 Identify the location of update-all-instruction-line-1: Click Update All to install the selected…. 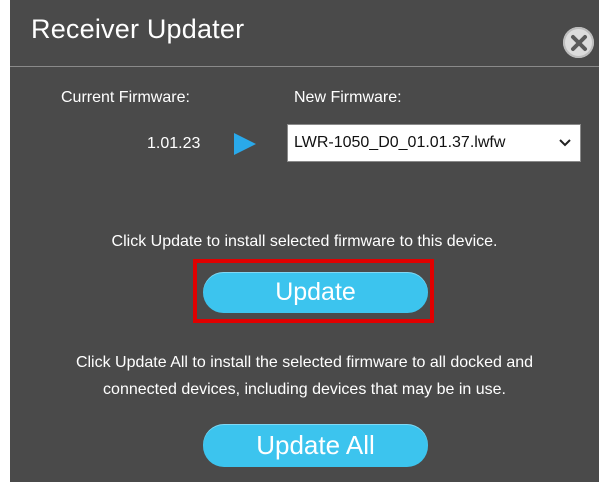
(304, 362).